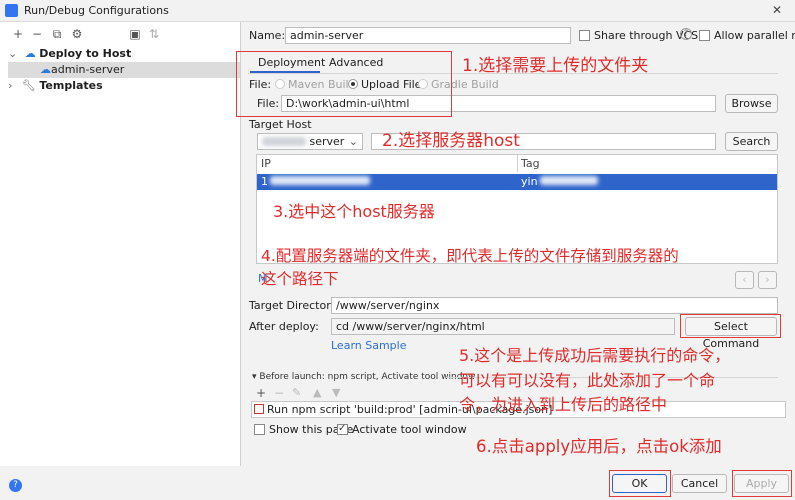  I want to click on move-down-icon: ▼, so click(336, 393).